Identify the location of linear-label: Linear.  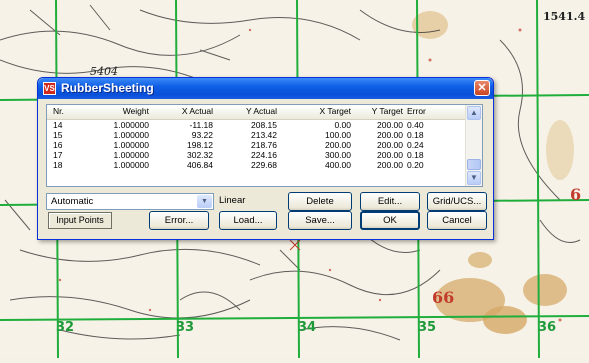
(232, 200).